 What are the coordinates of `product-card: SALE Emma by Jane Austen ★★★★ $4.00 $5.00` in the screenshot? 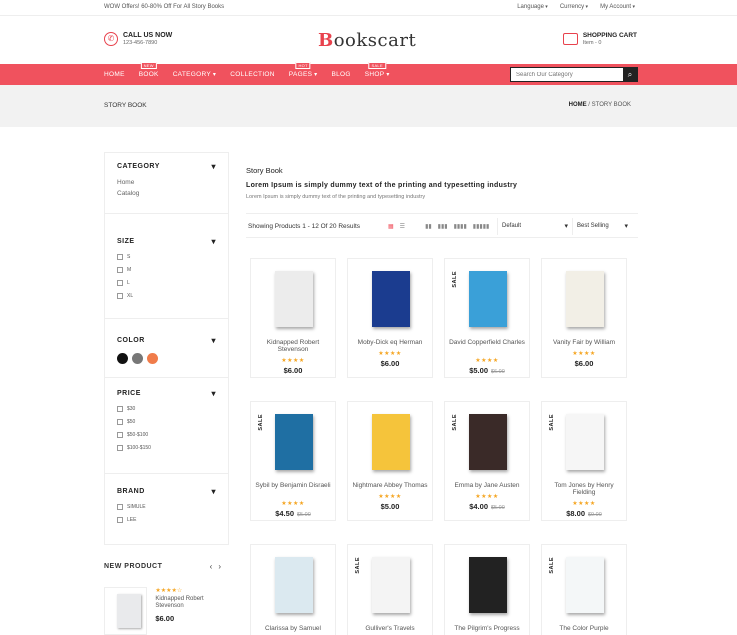 It's located at (487, 461).